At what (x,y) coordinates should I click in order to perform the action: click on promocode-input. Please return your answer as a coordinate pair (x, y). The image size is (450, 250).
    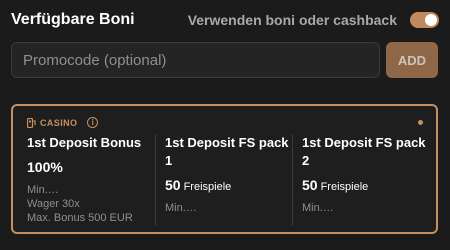
    Looking at the image, I should click on (195, 60).